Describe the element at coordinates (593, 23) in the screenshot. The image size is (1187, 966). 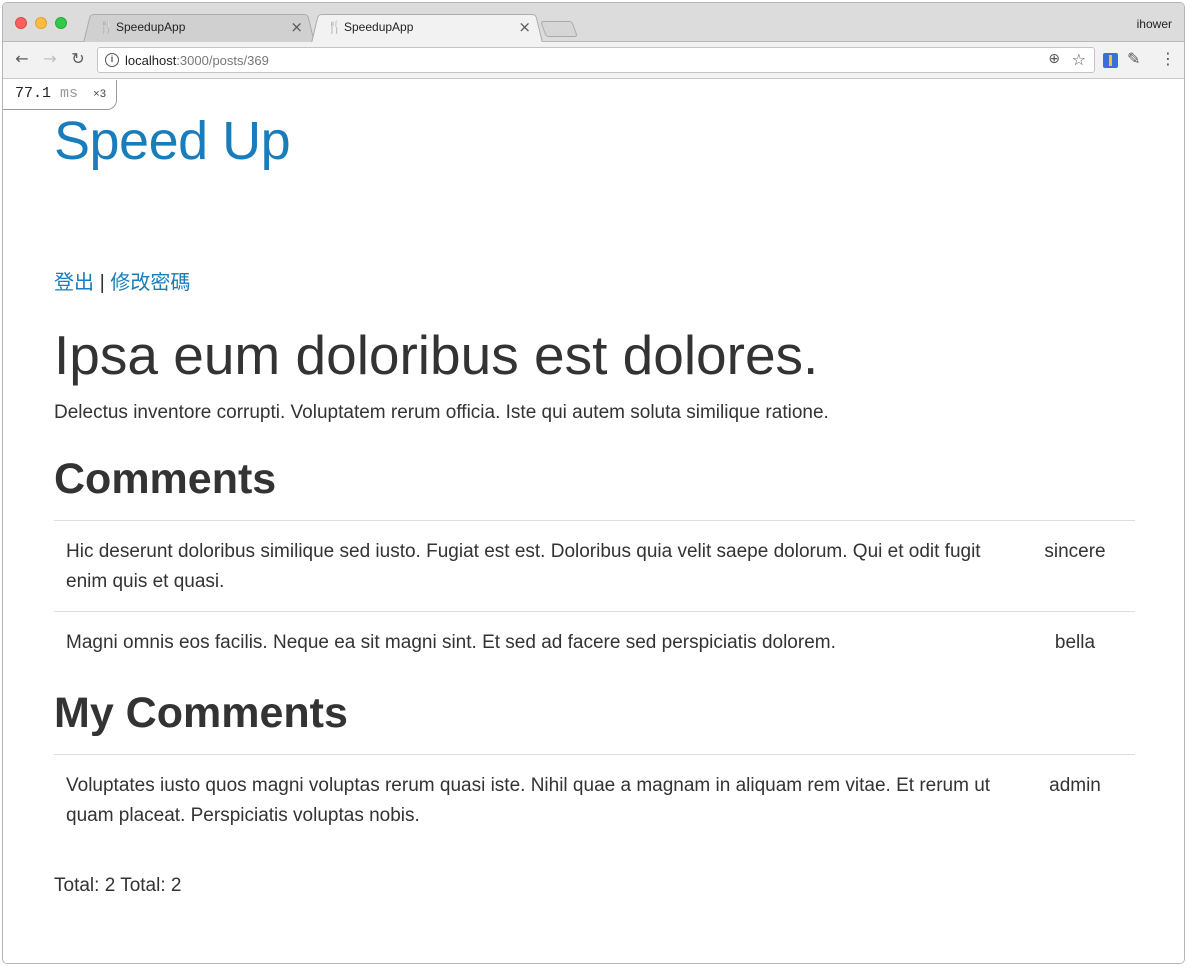
I see `tab-strip: 🍴 SpeedupApp × 🍴 SpeedupApp × ihower` at that location.